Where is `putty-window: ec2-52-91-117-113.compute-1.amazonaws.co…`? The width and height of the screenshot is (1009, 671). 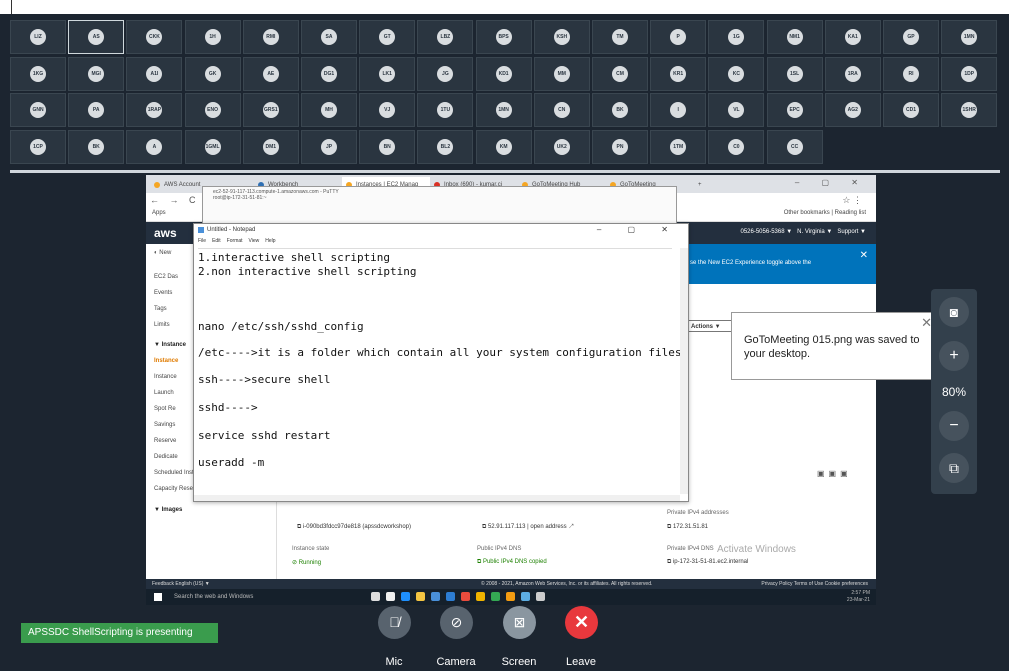 putty-window: ec2-52-91-117-113.compute-1.amazonaws.co… is located at coordinates (439, 205).